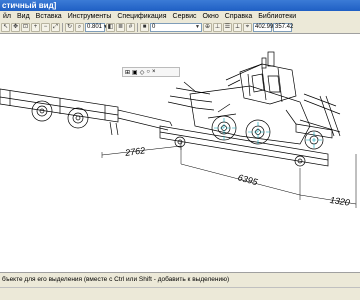  Describe the element at coordinates (227, 27) in the screenshot. I see `properties-icon: ☰` at that location.